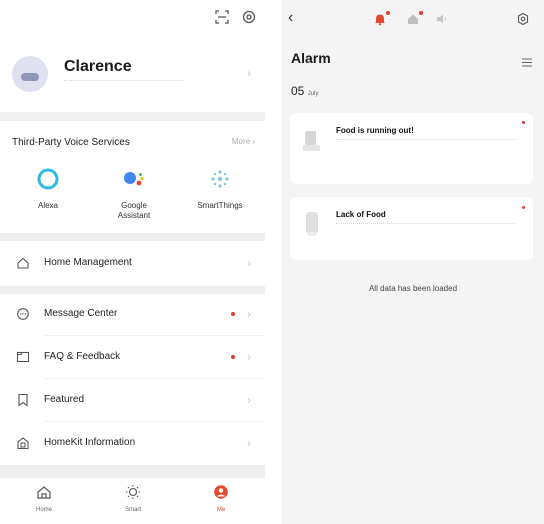 This screenshot has width=544, height=524. What do you see at coordinates (132, 314) in the screenshot?
I see `menu-message-center: Message Center ›` at bounding box center [132, 314].